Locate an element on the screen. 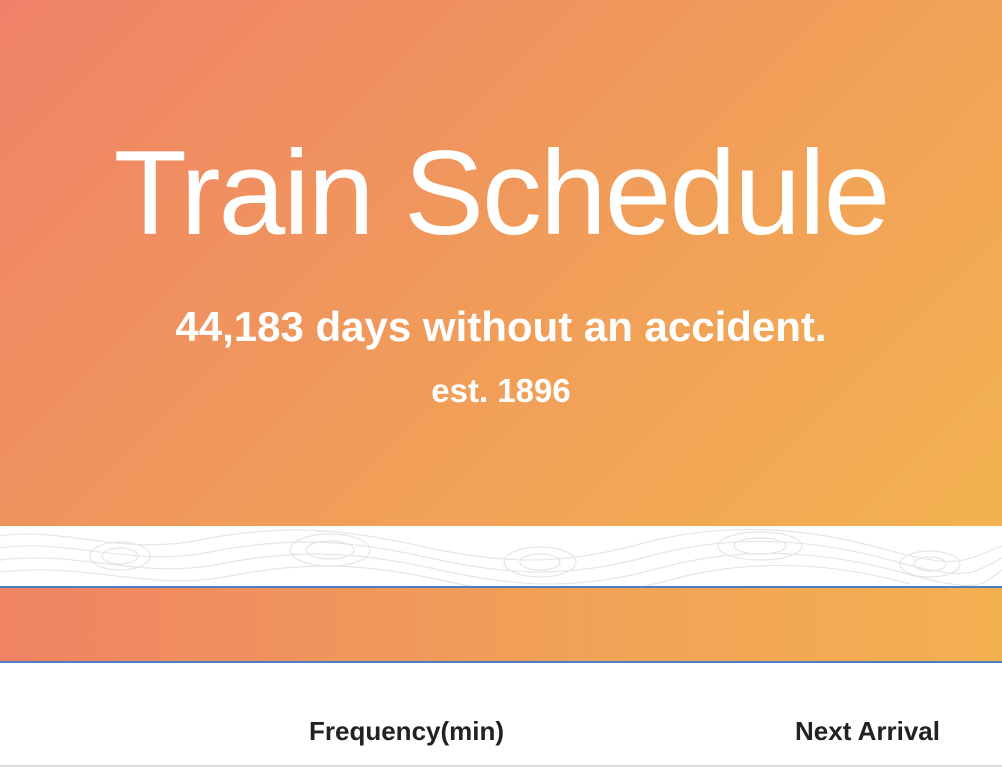 This screenshot has width=1002, height=768. topographic-lines-icon is located at coordinates (501, 557).